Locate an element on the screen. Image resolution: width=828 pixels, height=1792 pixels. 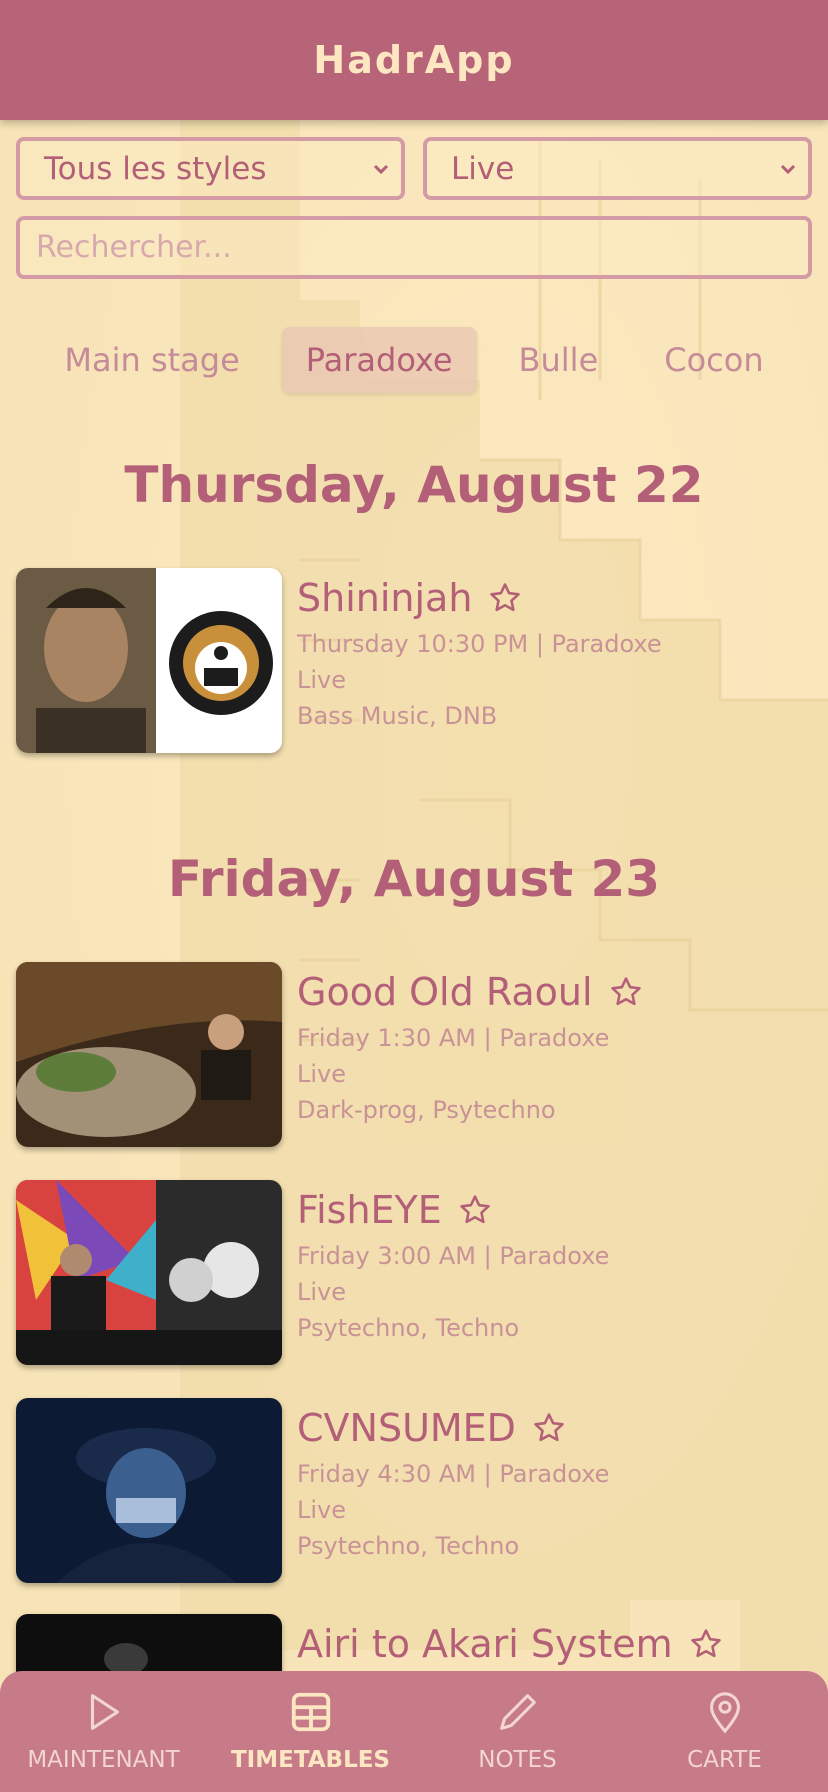
artist-name: Good Old Raoul is located at coordinates (445, 992).